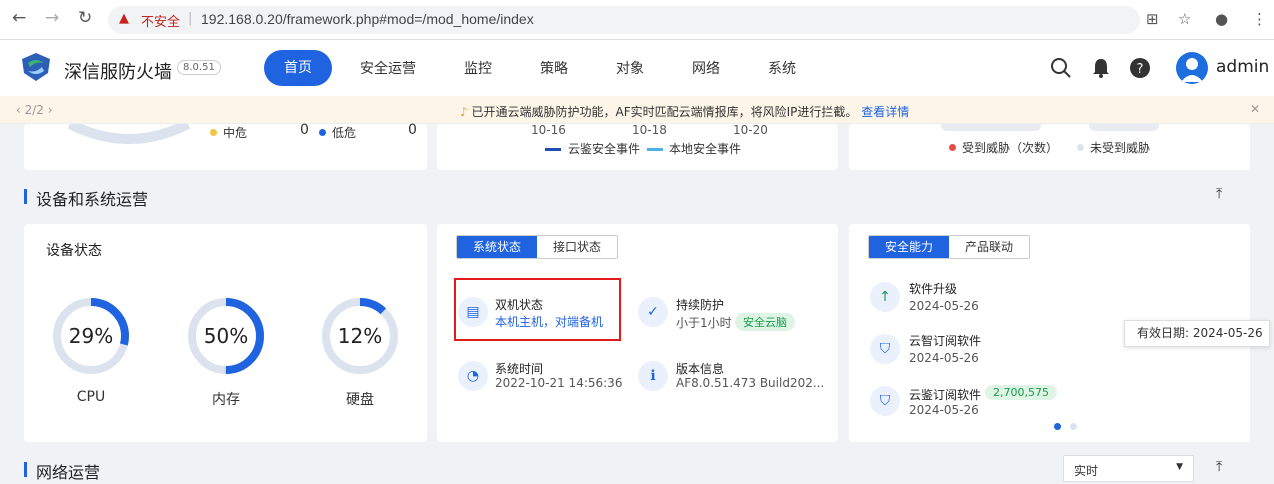  I want to click on select-value: 实时, so click(1086, 471).